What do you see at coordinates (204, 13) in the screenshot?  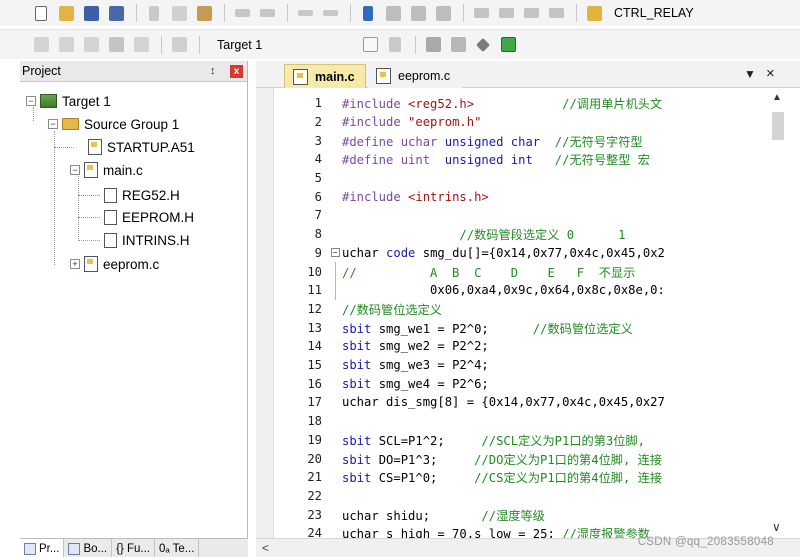 I see `paste-button` at bounding box center [204, 13].